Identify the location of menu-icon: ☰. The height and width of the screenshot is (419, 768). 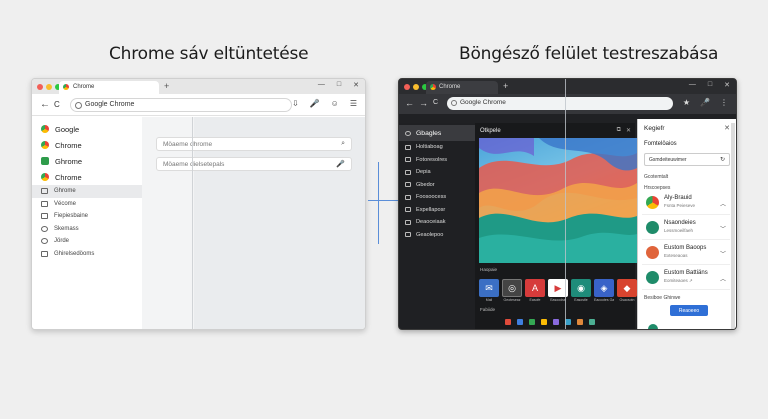
(353, 103).